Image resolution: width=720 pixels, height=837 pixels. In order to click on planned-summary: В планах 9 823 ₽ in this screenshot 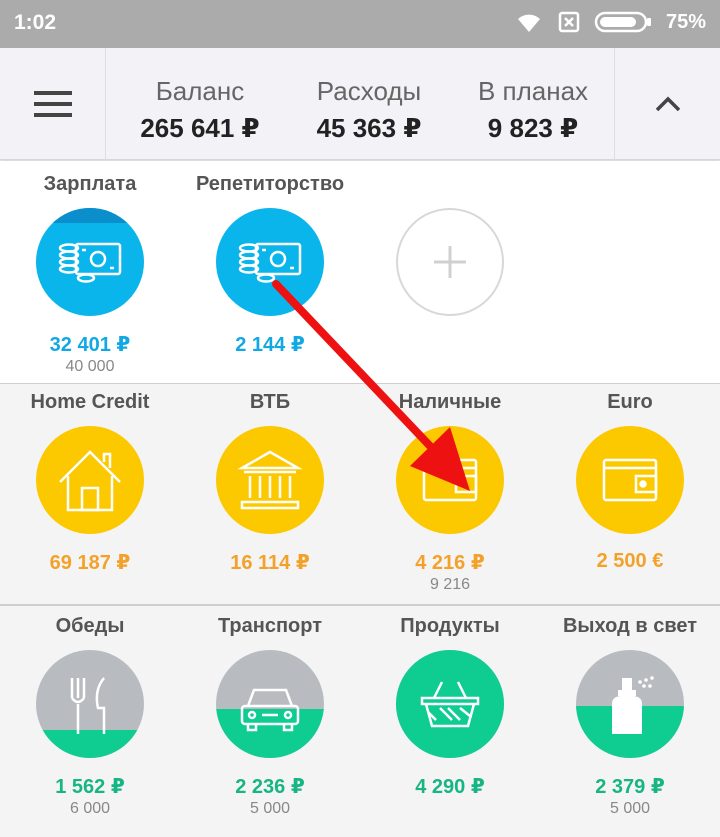, I will do `click(533, 104)`.